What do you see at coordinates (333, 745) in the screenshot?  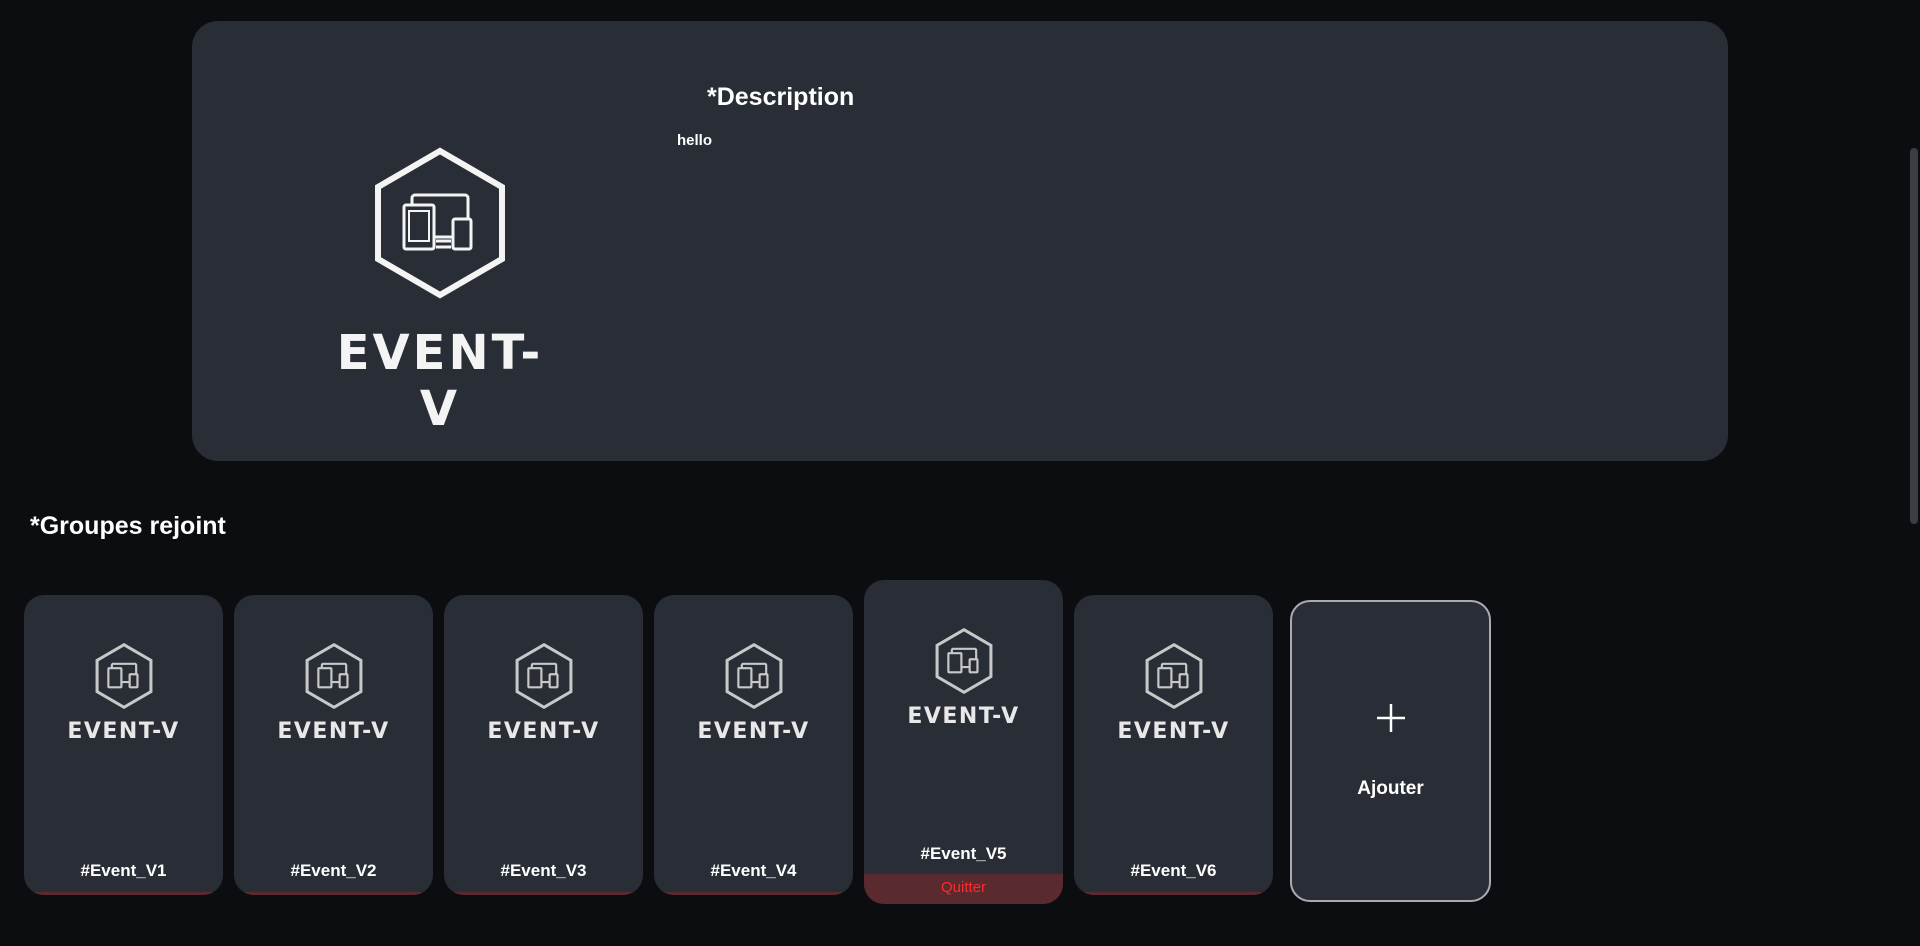 I see `group-card: EVENT-V #Event_V2` at bounding box center [333, 745].